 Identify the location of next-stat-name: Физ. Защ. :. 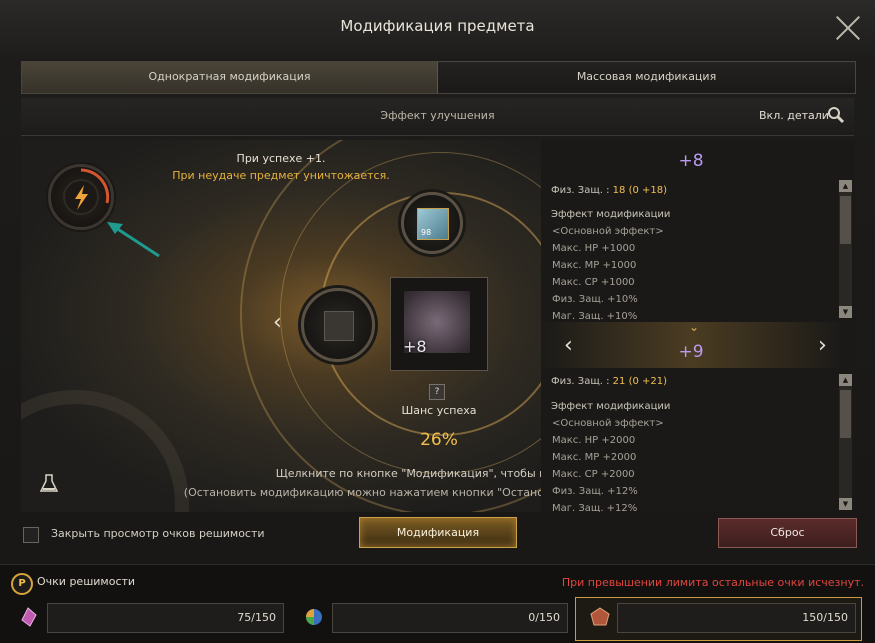
(580, 381).